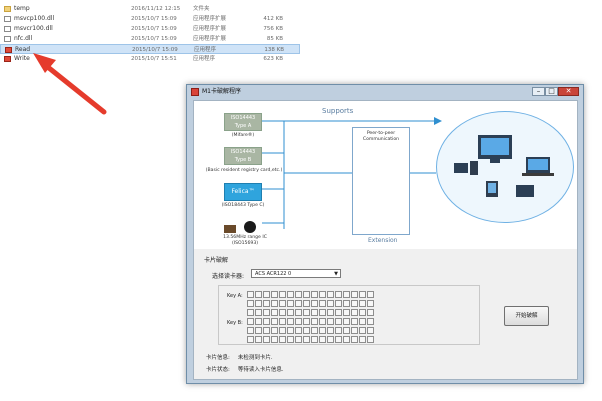  Describe the element at coordinates (296, 273) in the screenshot. I see `reader-select-dropdown: ACS ACR122 0 ▼` at that location.